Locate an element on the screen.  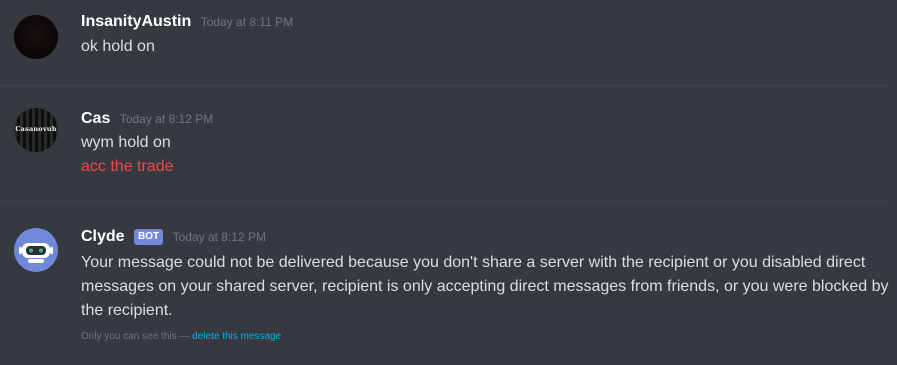
avatar: Casanovuh is located at coordinates (36, 130).